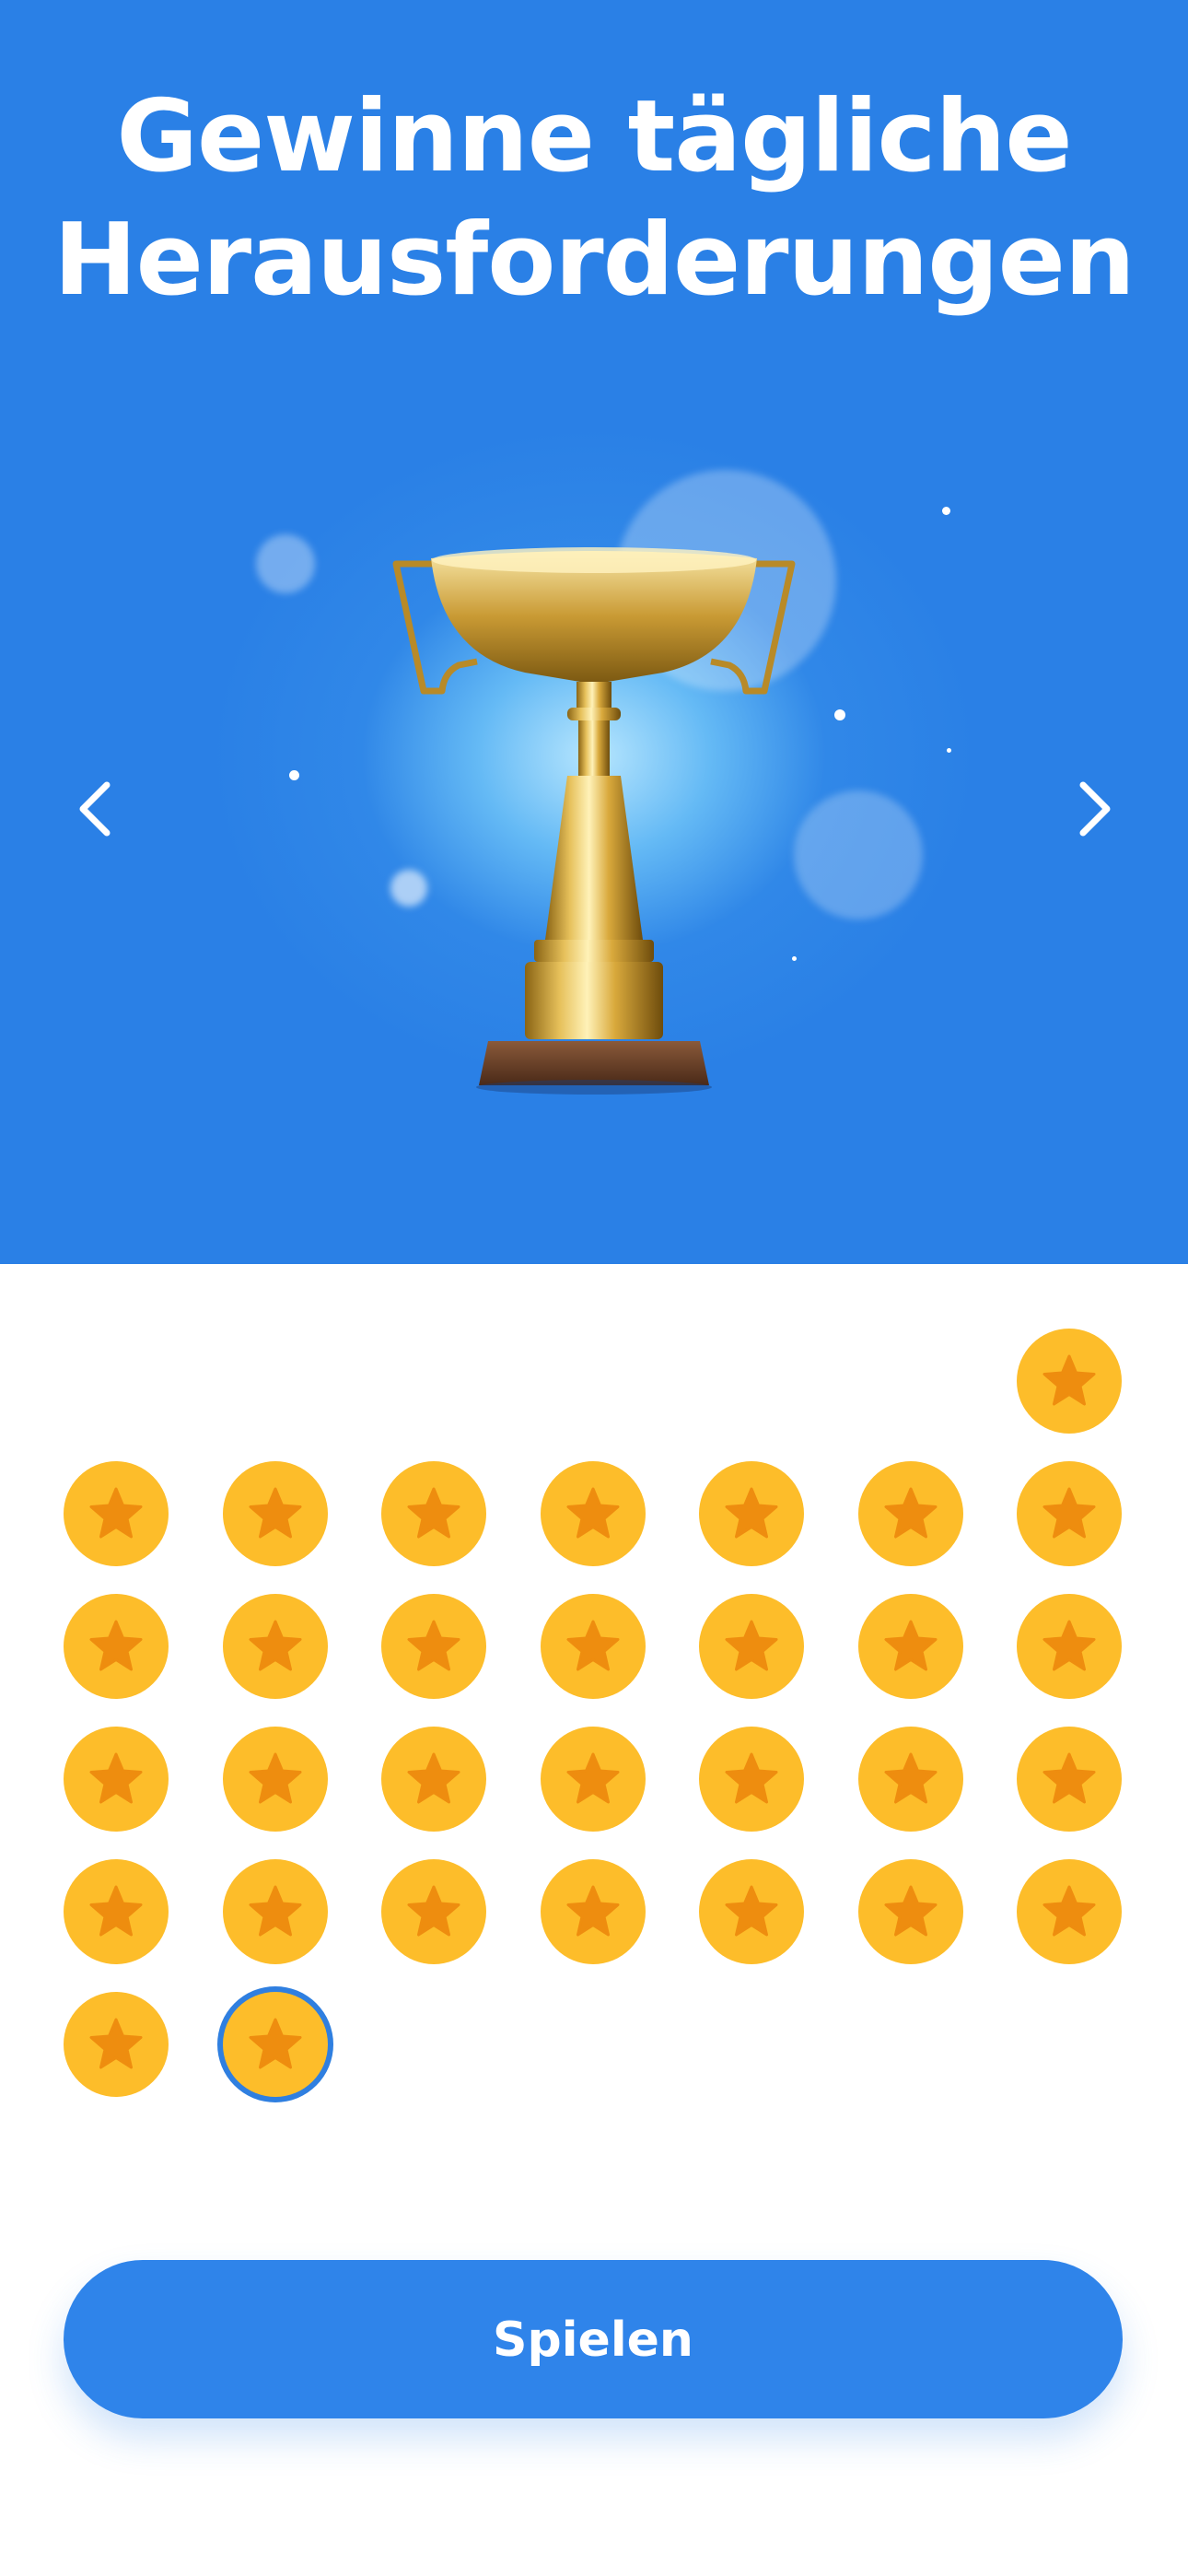 The width and height of the screenshot is (1188, 2576). I want to click on hero-title-line-1: Gewinne tägliche, so click(594, 136).